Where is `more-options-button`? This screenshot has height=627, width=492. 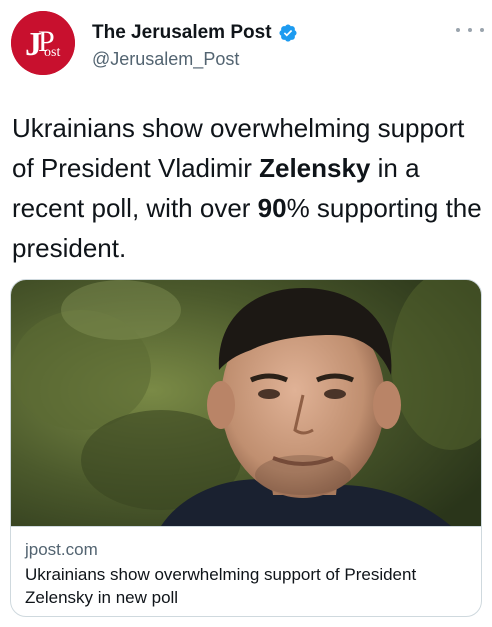
more-options-button is located at coordinates (470, 30).